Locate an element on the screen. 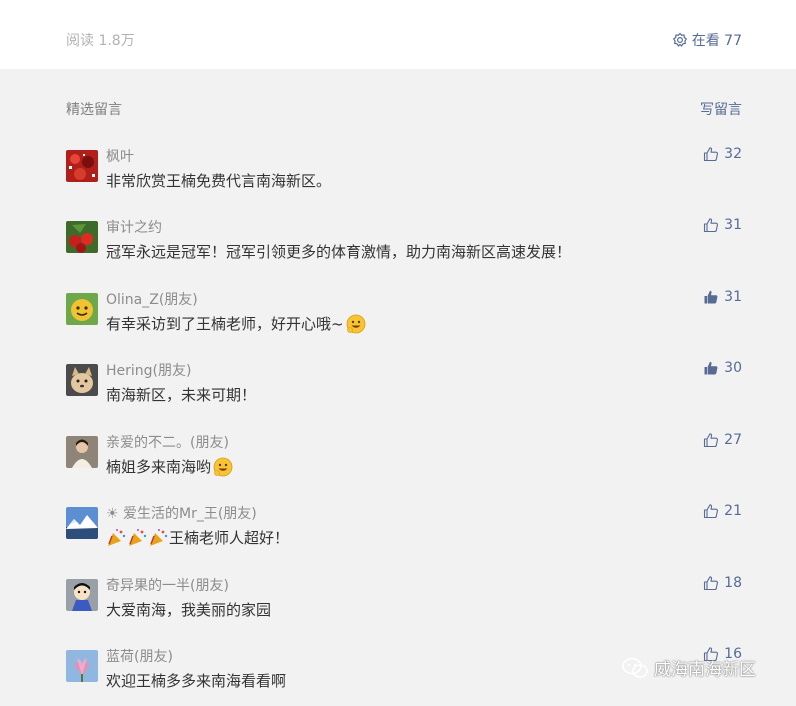  comment-item: Hering(朋友) 南海新区，未来可期！ 30 is located at coordinates (404, 390).